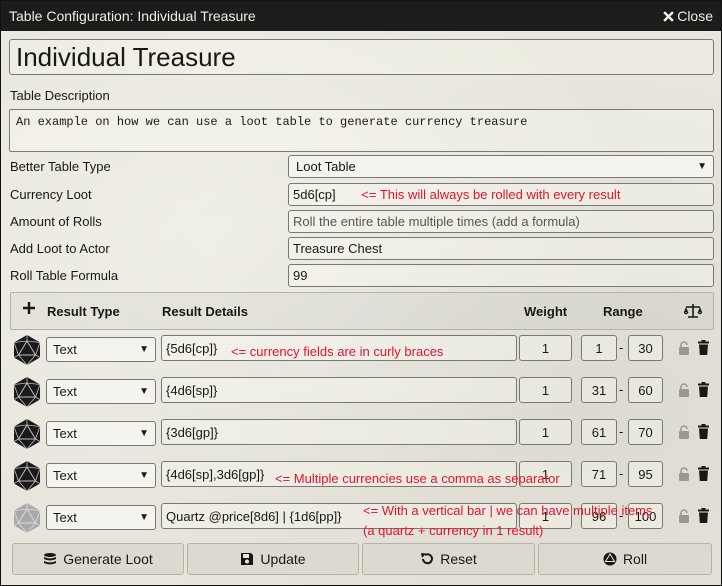  I want to click on range-min-input: 61, so click(599, 432).